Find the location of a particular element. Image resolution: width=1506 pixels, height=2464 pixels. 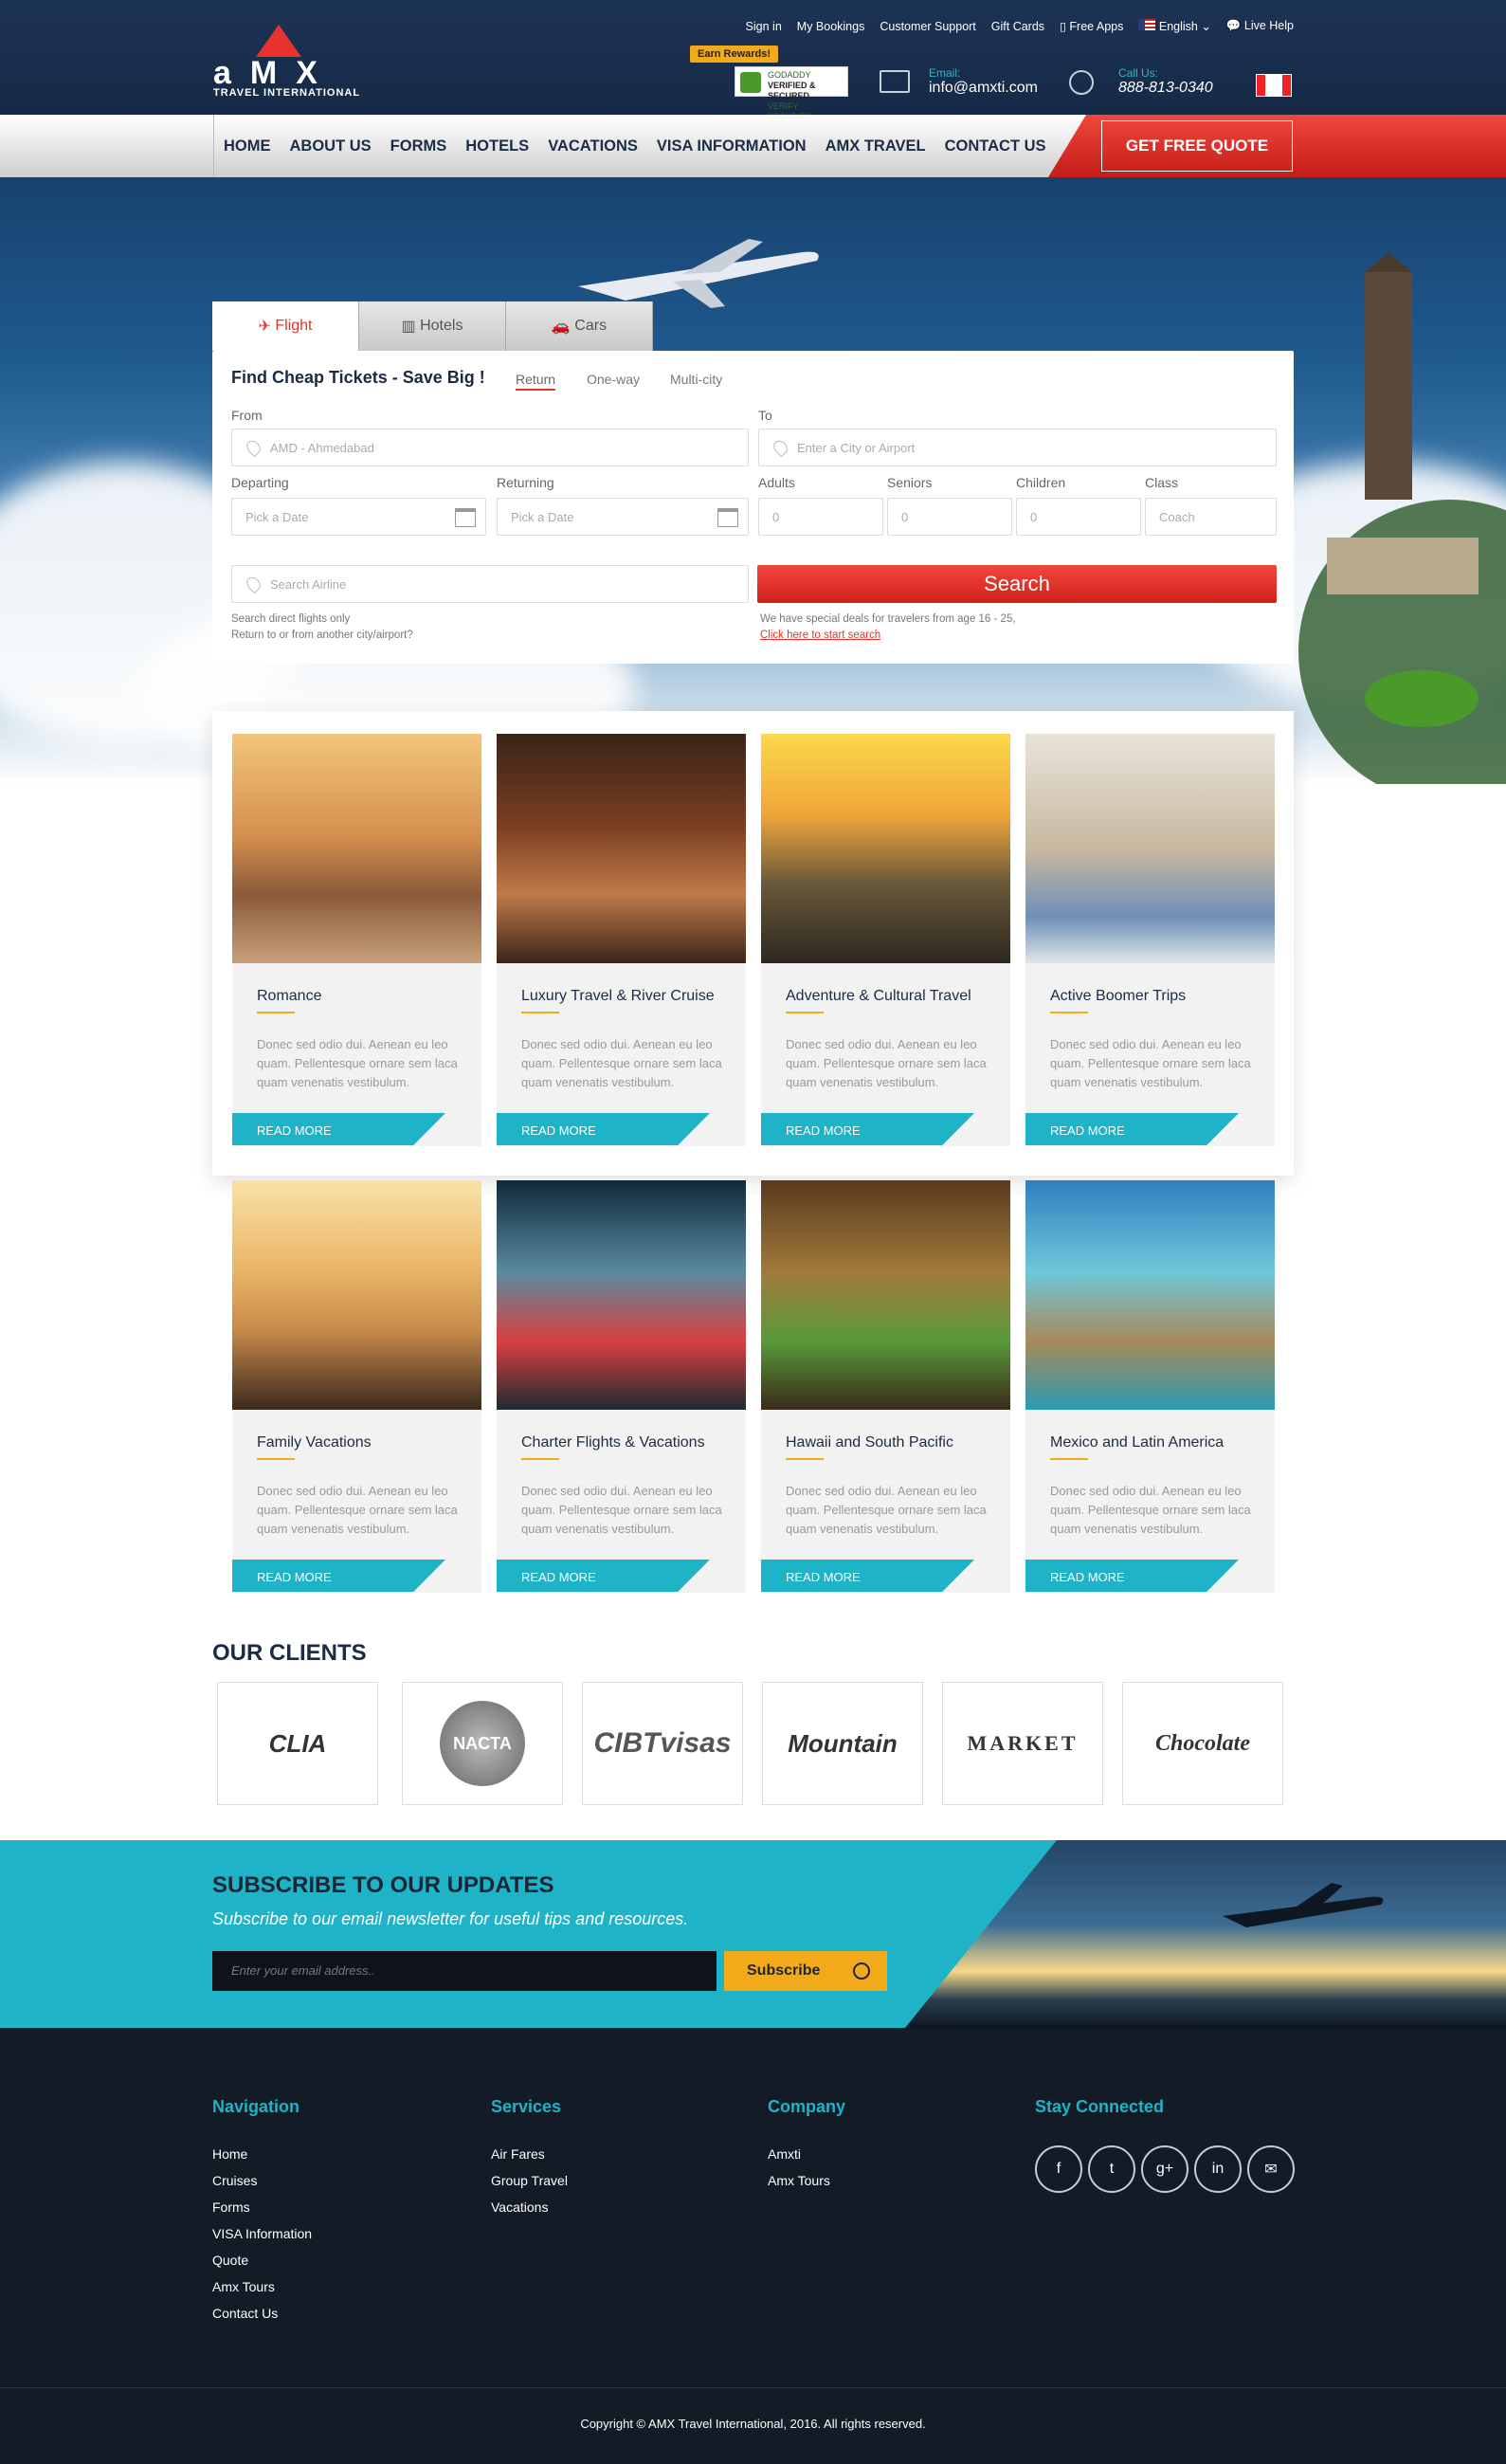

footer-link-amx-tours: Amx Tours is located at coordinates (262, 2287).